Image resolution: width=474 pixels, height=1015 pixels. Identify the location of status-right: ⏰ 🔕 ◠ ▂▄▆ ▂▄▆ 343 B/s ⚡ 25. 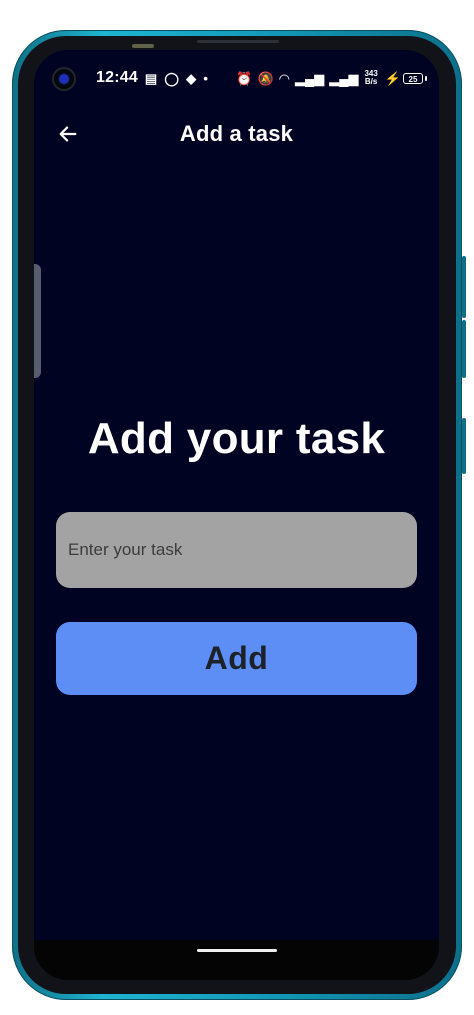
(331, 78).